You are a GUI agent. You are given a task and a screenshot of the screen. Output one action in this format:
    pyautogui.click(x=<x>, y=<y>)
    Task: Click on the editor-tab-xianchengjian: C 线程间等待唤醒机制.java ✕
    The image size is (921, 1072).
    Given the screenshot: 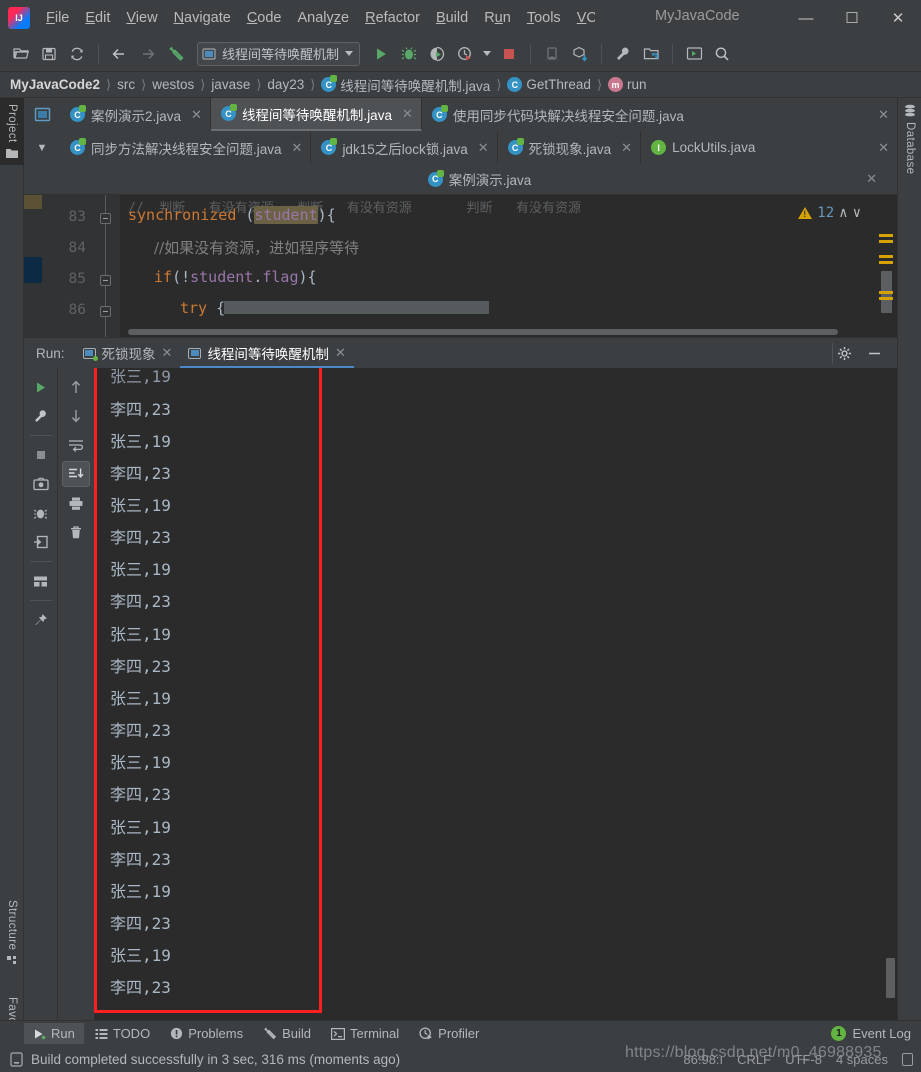 What is the action you would take?
    pyautogui.click(x=316, y=114)
    